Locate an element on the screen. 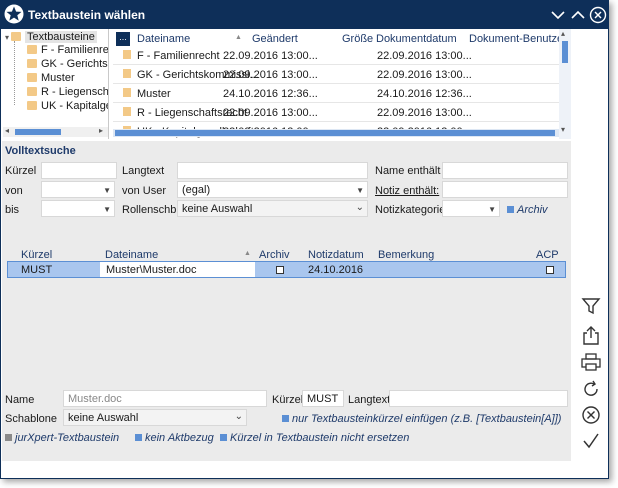 This screenshot has width=618, height=488. label-von: von is located at coordinates (14, 191).